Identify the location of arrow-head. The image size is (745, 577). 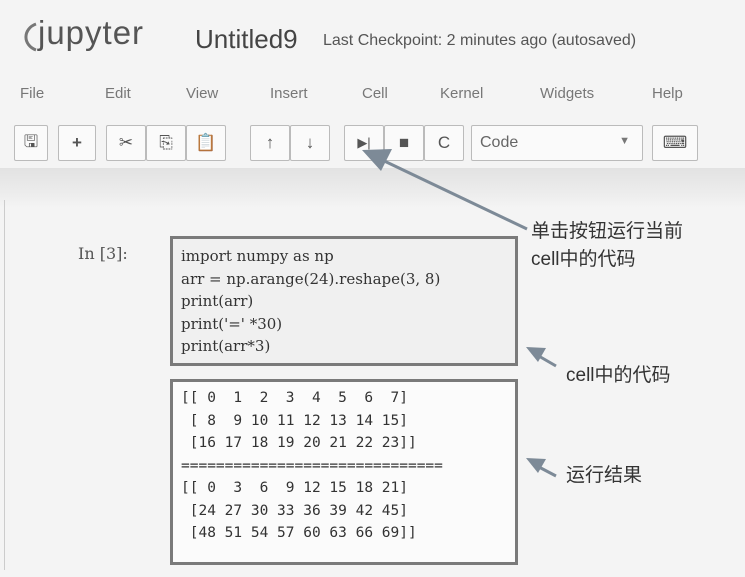
(377, 160).